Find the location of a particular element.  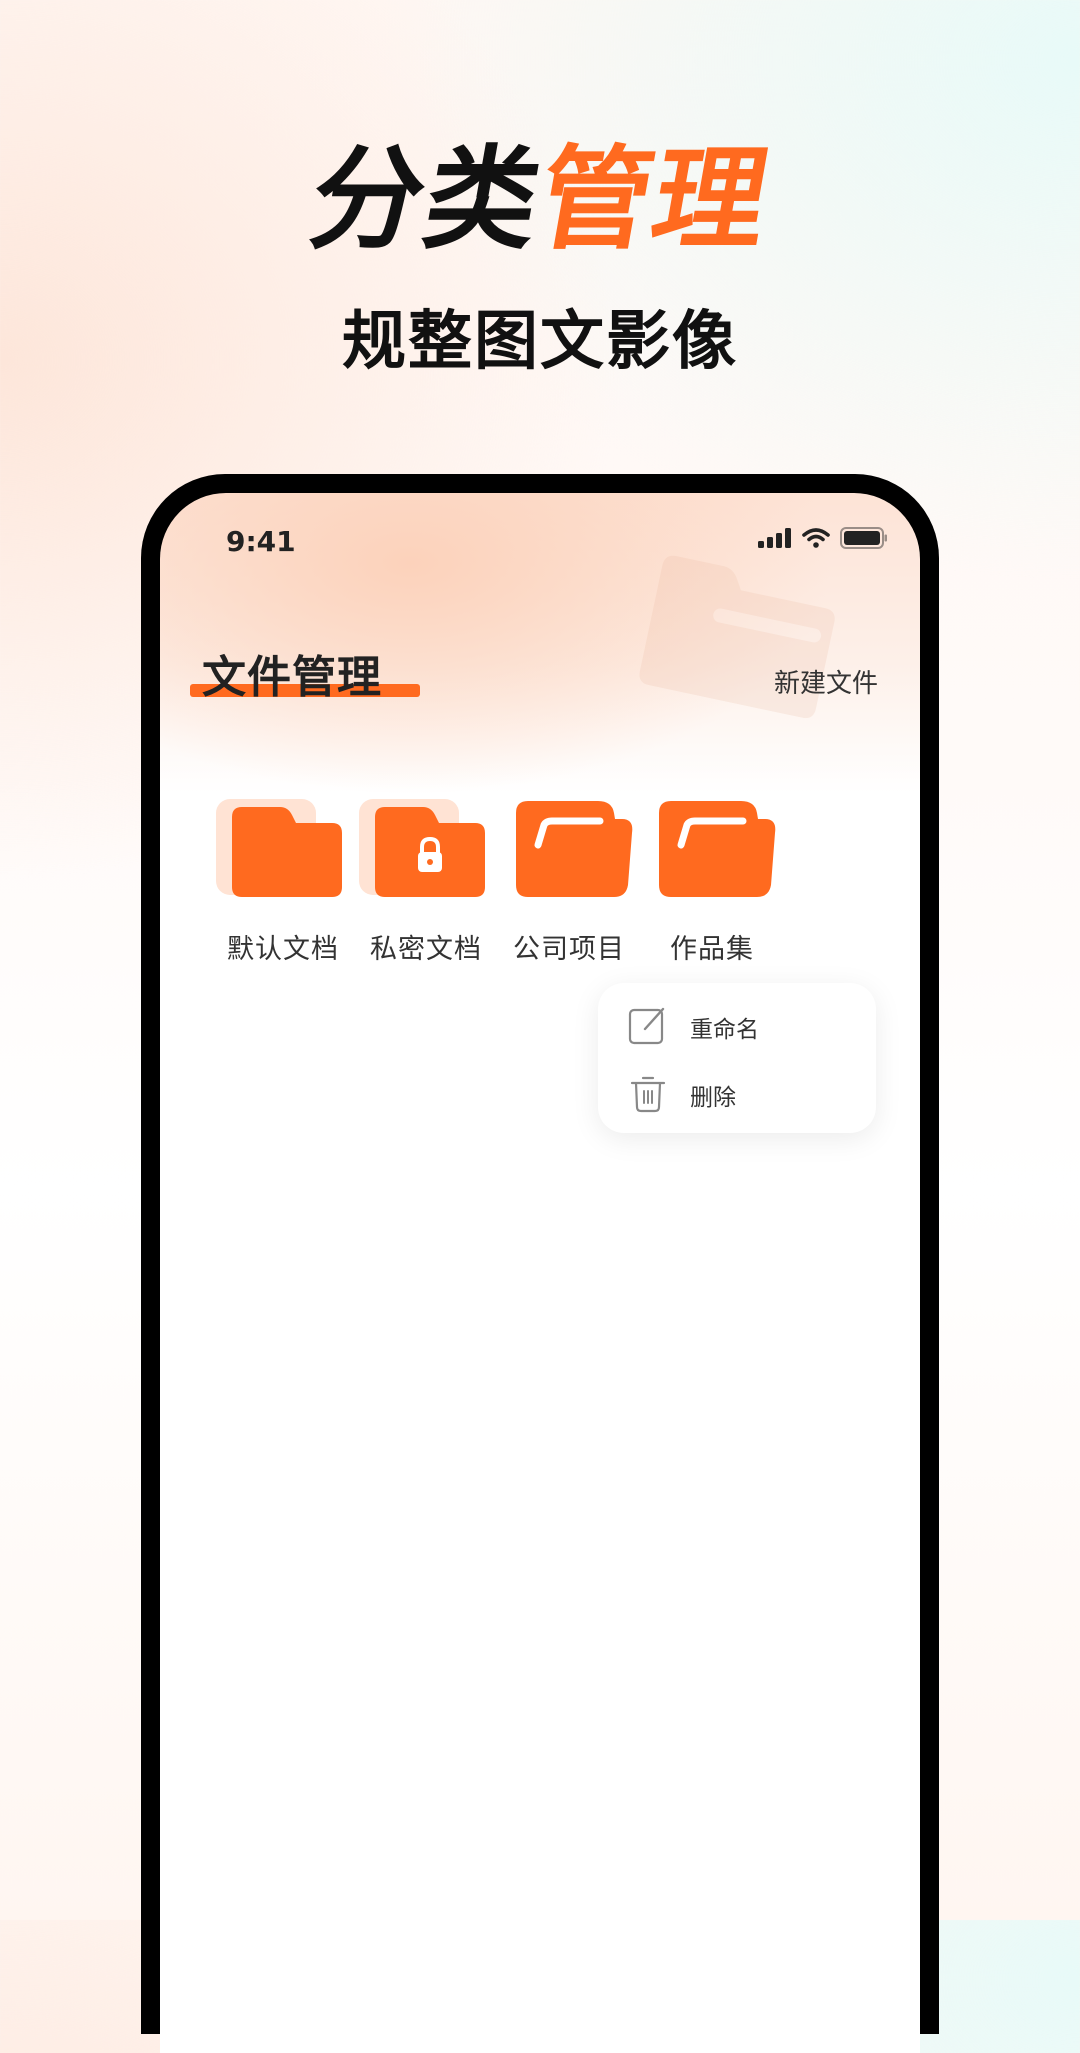

edit-icon is located at coordinates (648, 1027).